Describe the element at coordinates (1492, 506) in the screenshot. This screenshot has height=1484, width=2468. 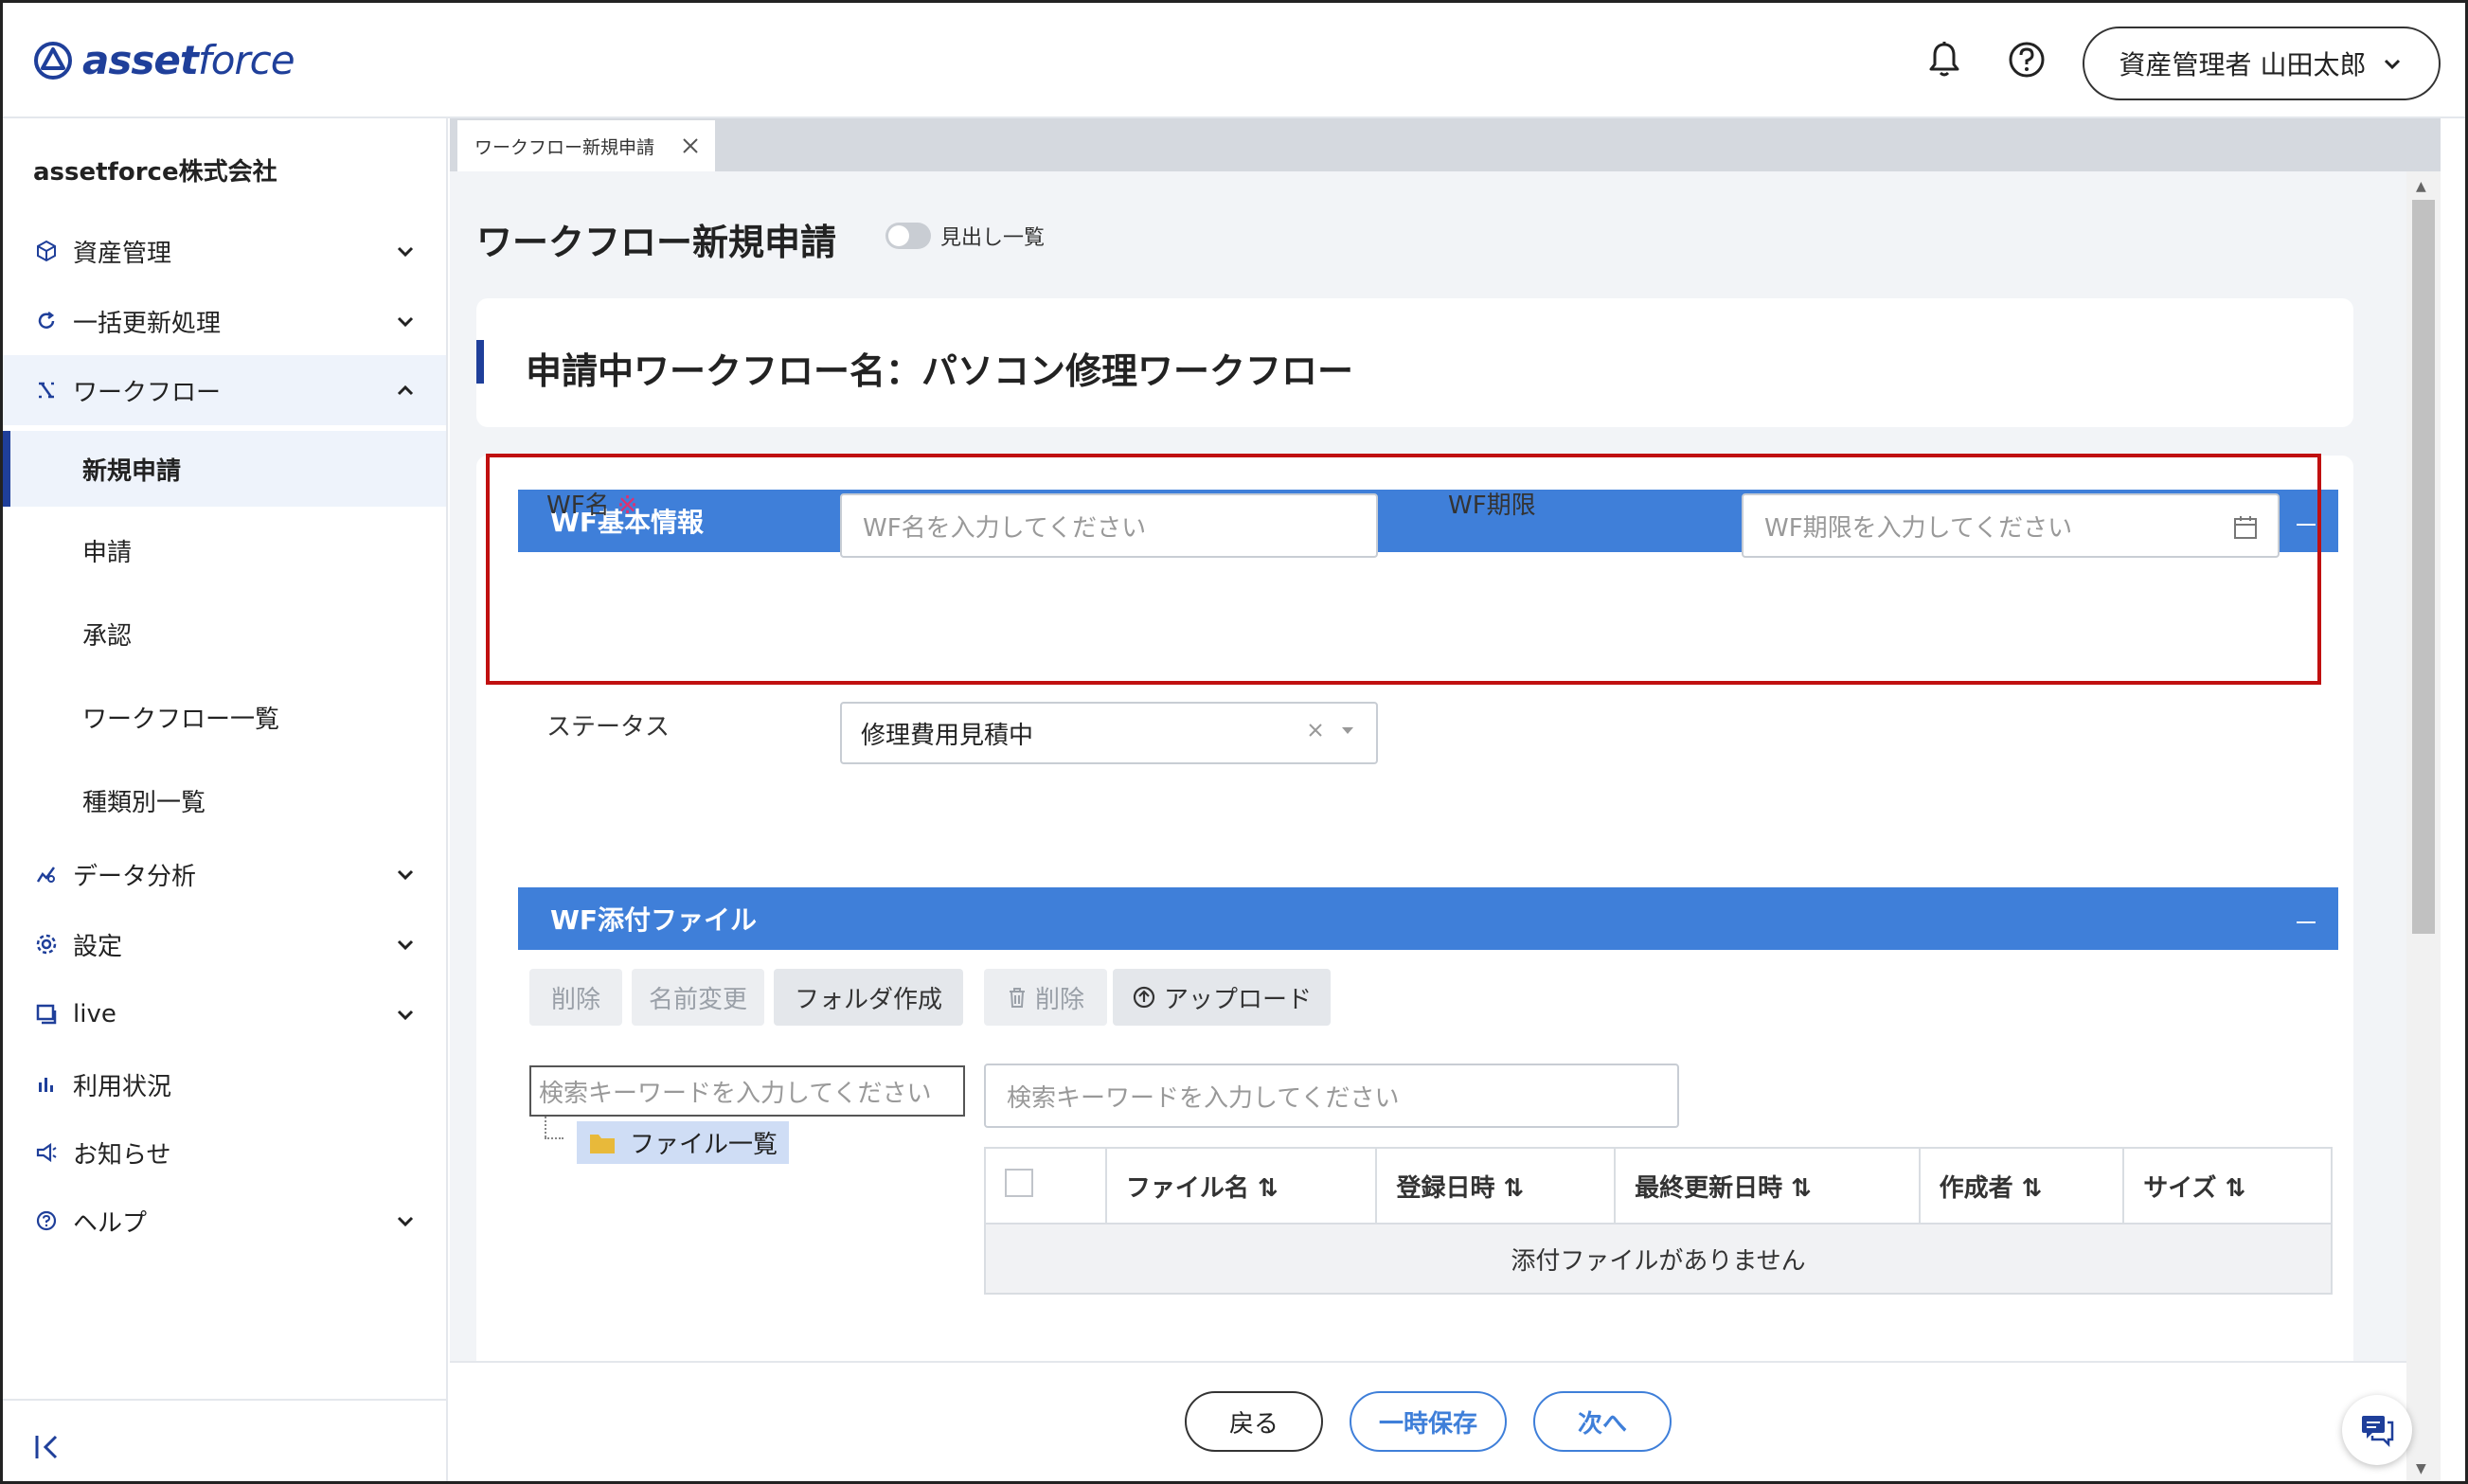
I see `wf-deadline-label: WF期限` at that location.